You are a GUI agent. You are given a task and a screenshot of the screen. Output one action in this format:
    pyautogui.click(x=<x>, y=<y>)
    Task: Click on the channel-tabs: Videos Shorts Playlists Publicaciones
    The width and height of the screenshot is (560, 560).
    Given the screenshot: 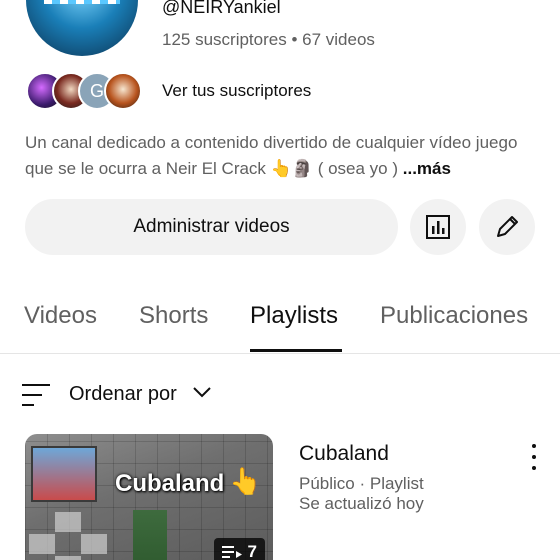 What is the action you would take?
    pyautogui.click(x=280, y=323)
    